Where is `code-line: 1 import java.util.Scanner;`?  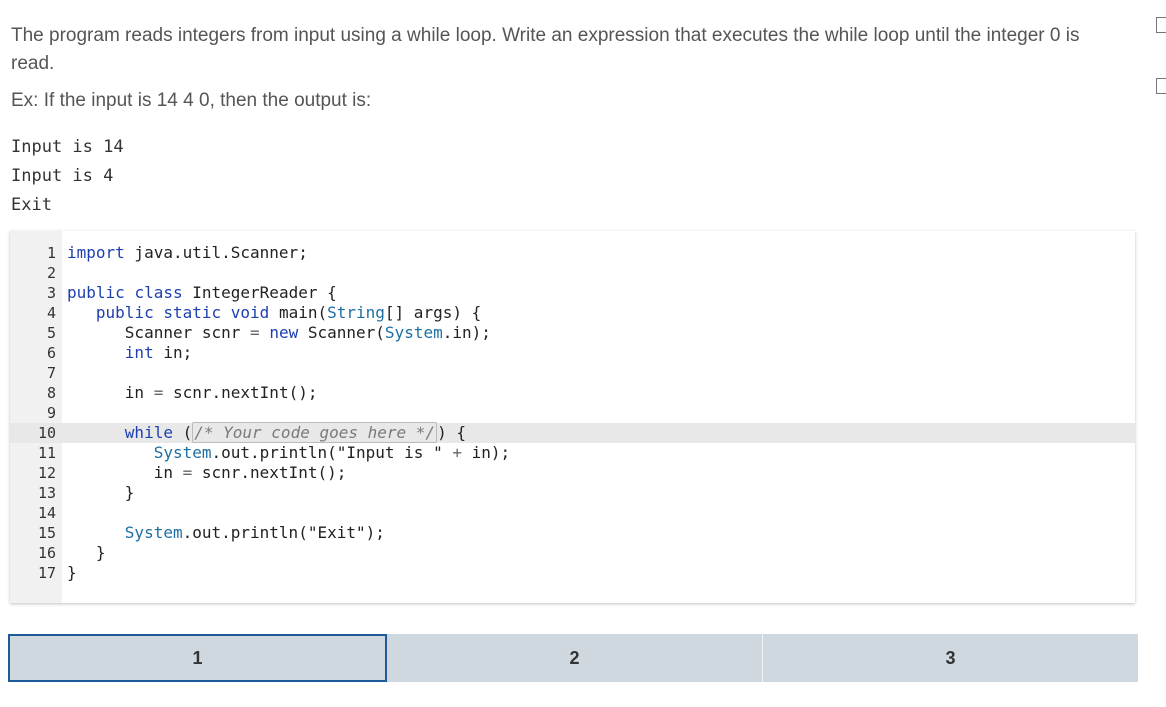 code-line: 1 import java.util.Scanner; is located at coordinates (572, 253).